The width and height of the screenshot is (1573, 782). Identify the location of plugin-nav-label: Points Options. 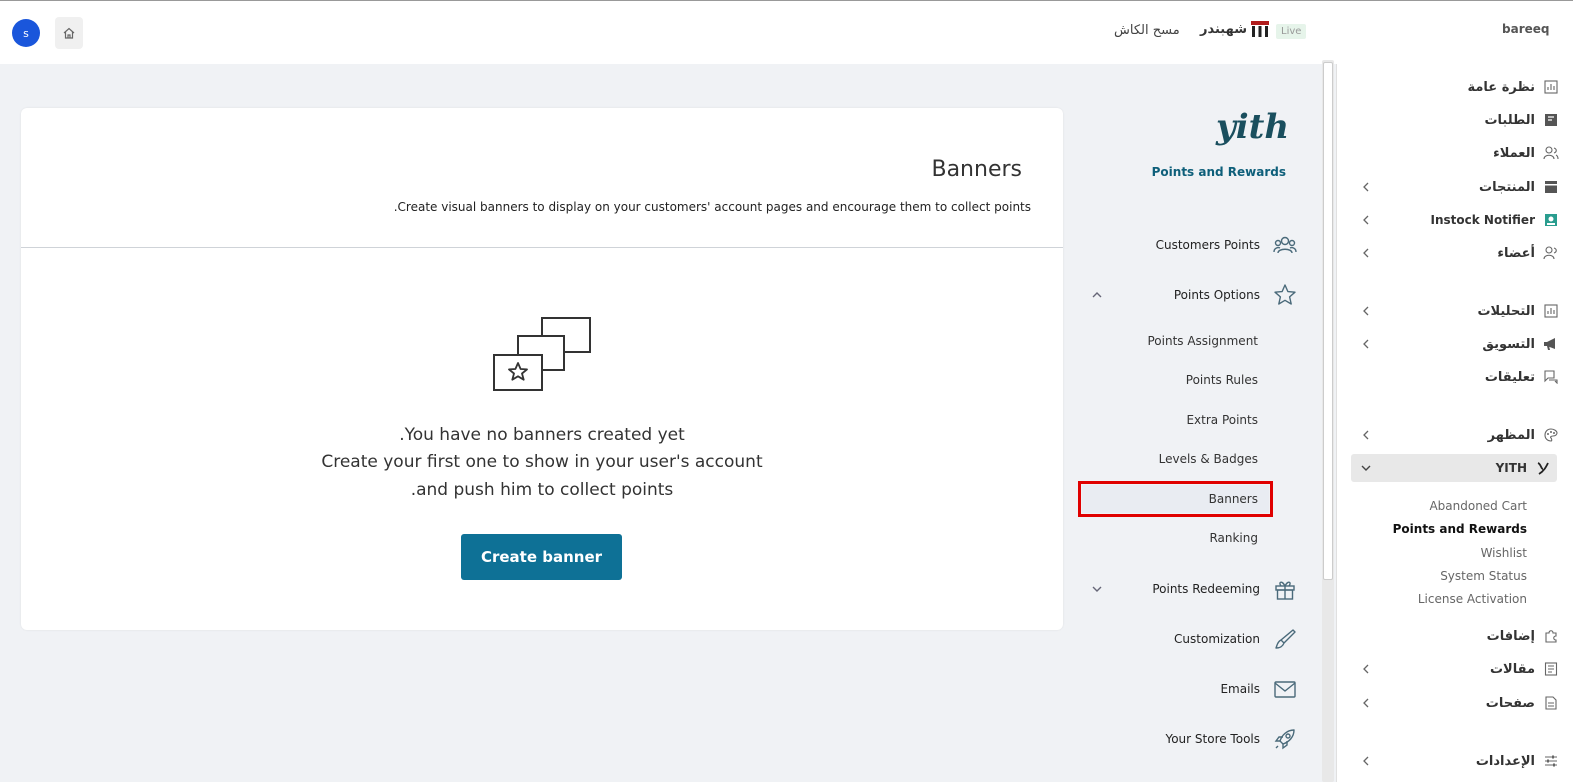
(1216, 295).